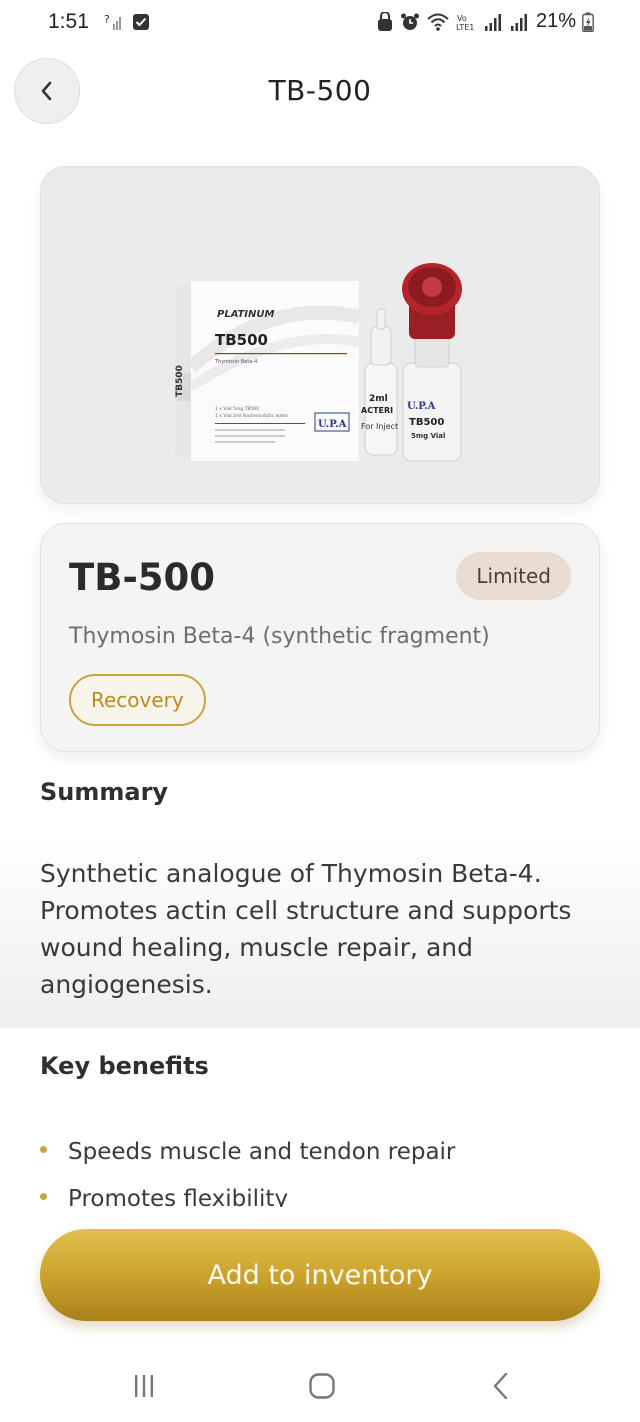 The width and height of the screenshot is (640, 1422). I want to click on nav-back-button, so click(502, 1386).